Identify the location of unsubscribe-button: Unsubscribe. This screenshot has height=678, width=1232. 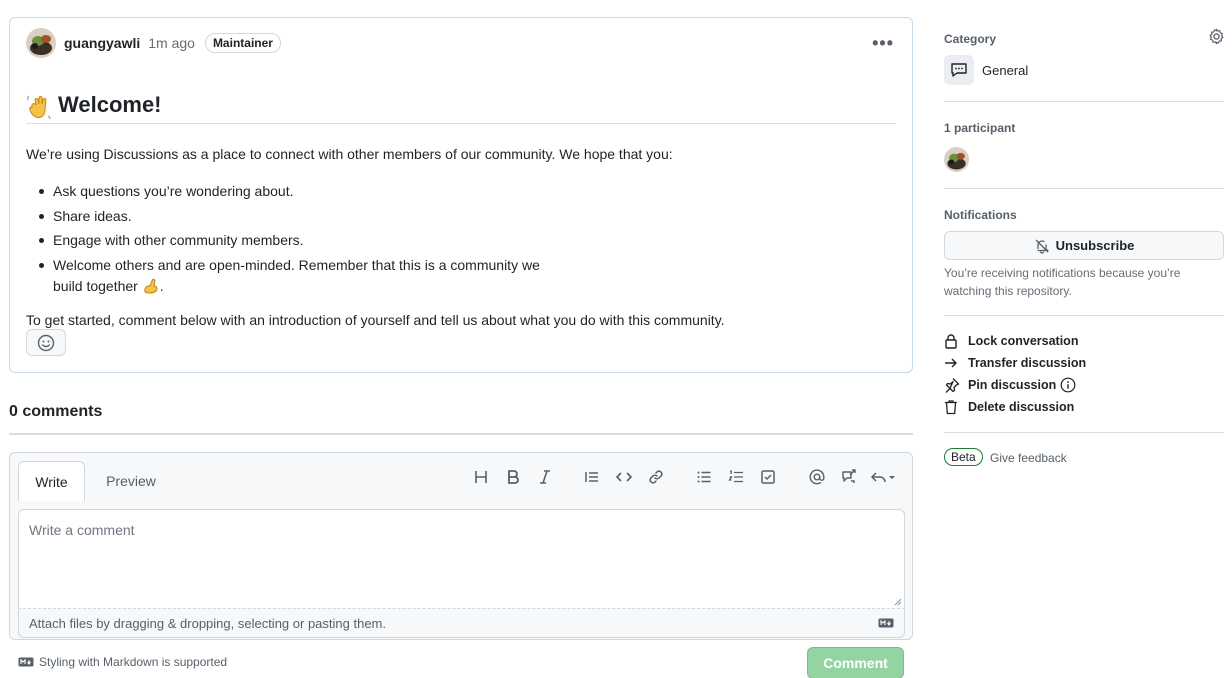
(1084, 245).